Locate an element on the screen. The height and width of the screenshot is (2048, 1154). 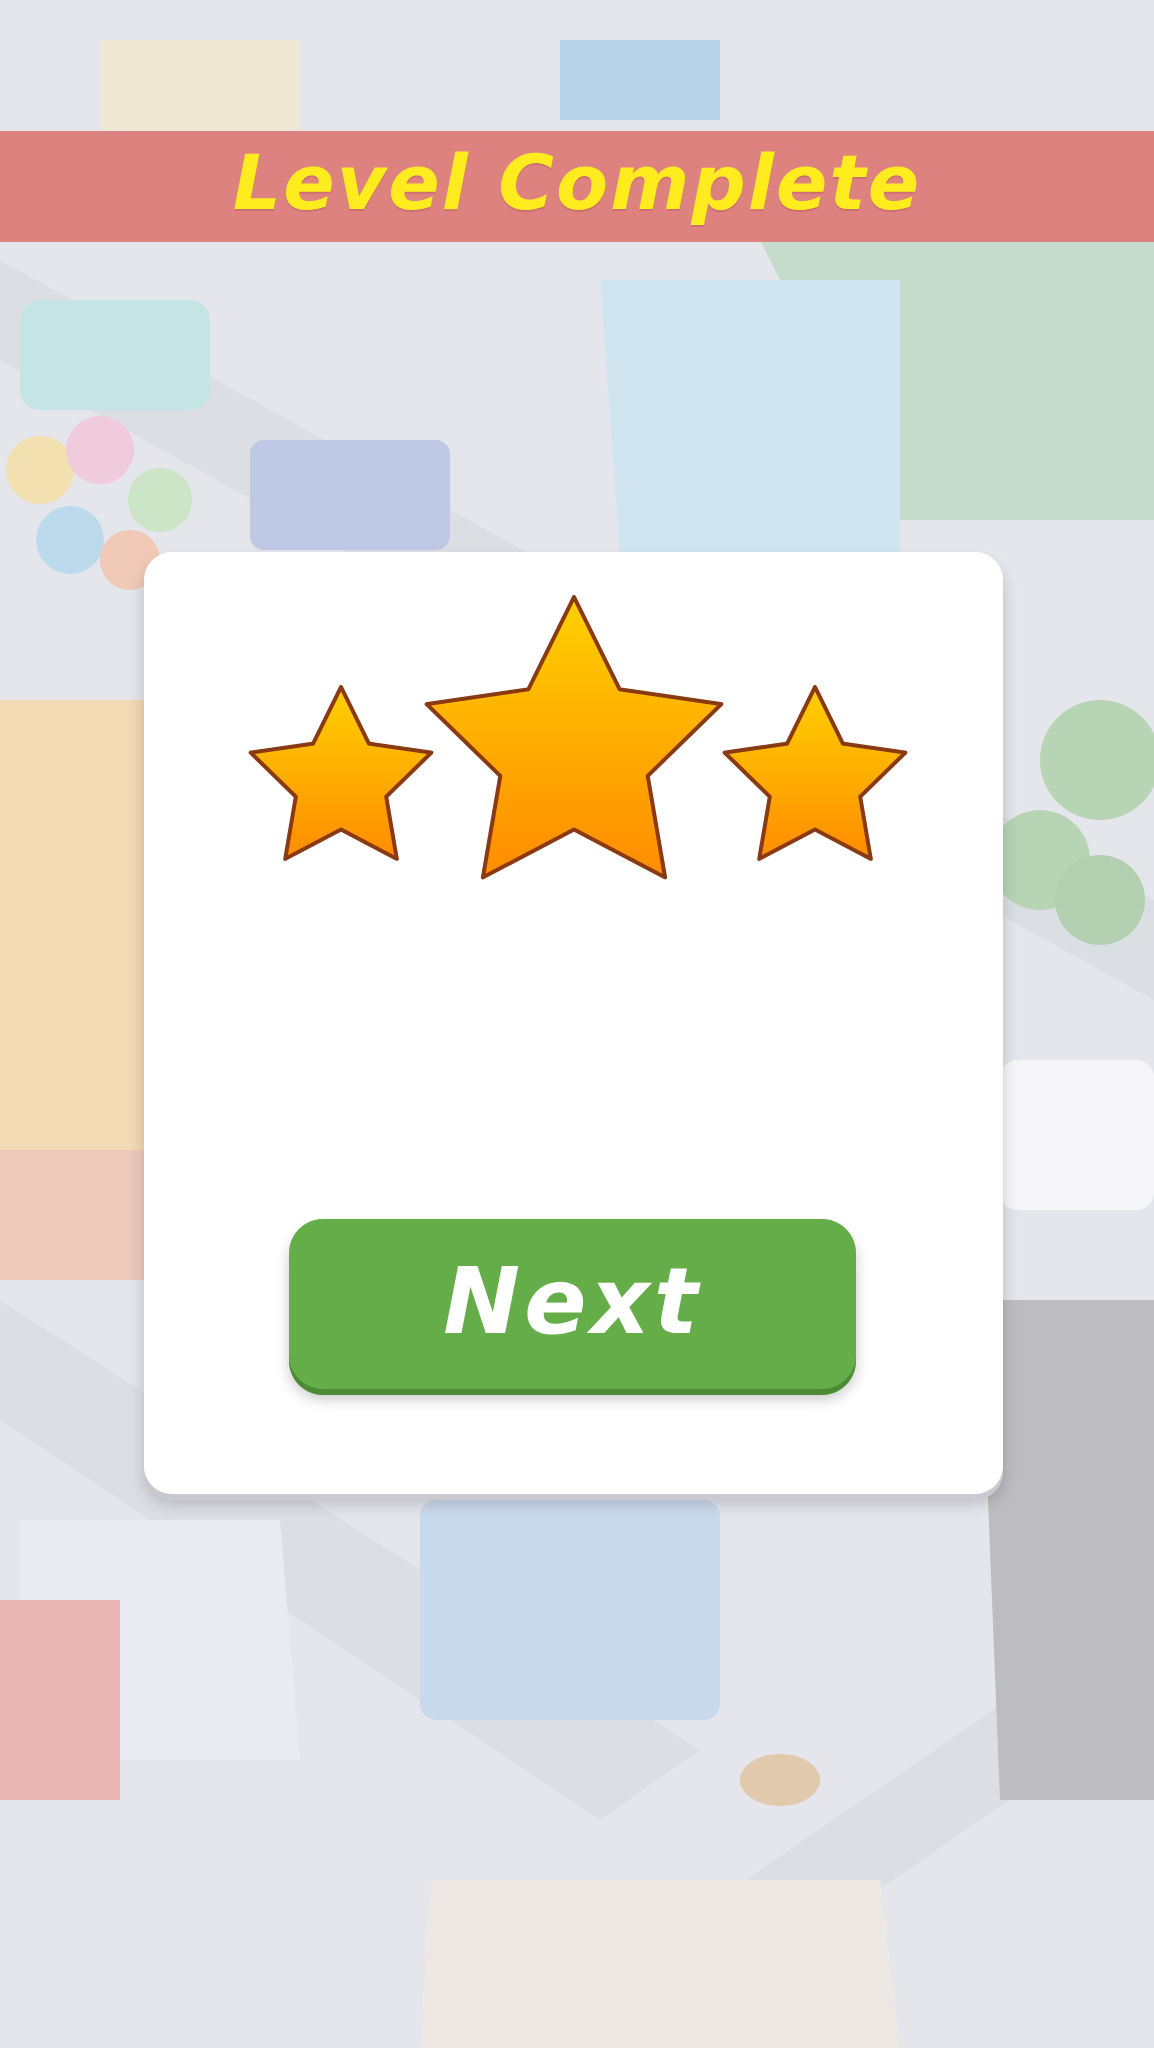
level-complete-banner: Level Complete is located at coordinates (577, 186).